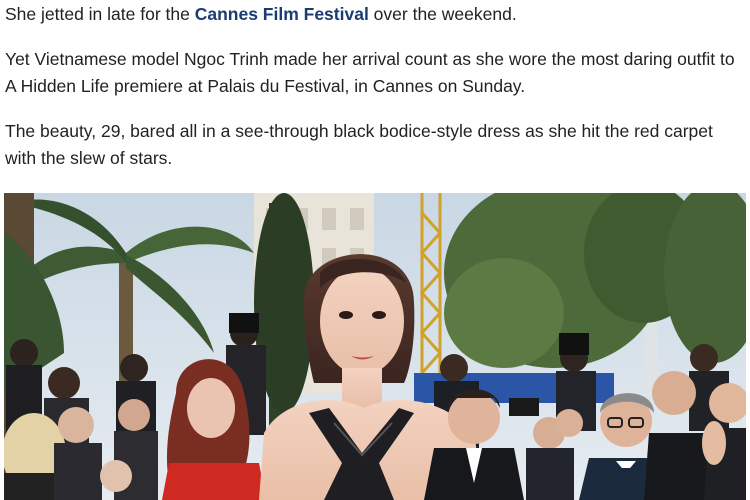 This screenshot has height=500, width=750. Describe the element at coordinates (100, 14) in the screenshot. I see `paragraph-intro-text-before: She jetted in late for the` at that location.